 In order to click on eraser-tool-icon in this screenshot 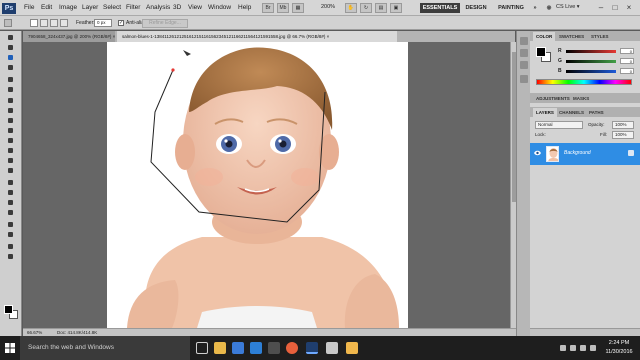, I will do `click(10, 141)`.